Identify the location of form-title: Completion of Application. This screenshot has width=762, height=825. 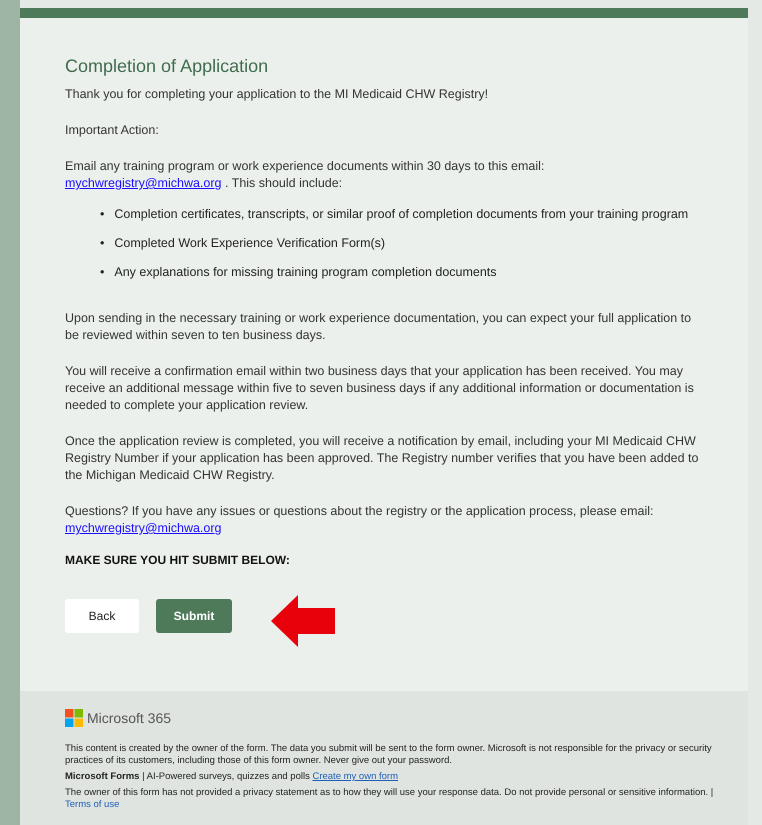
(167, 66).